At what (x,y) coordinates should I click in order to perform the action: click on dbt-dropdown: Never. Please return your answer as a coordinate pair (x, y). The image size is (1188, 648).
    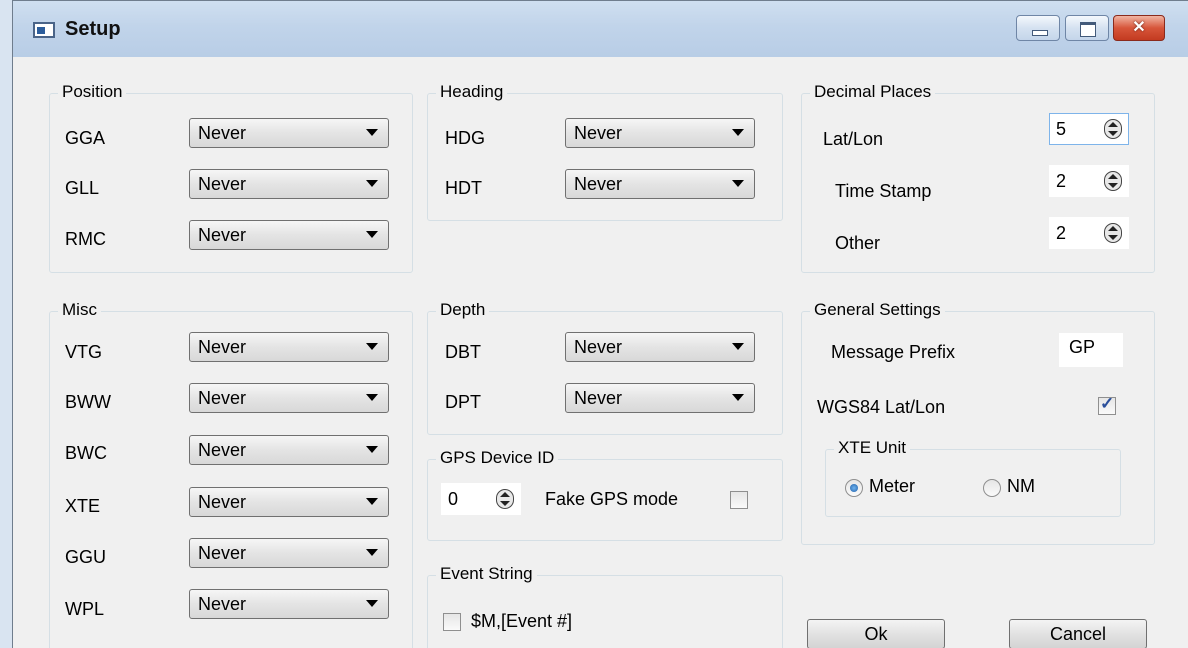
    Looking at the image, I should click on (660, 347).